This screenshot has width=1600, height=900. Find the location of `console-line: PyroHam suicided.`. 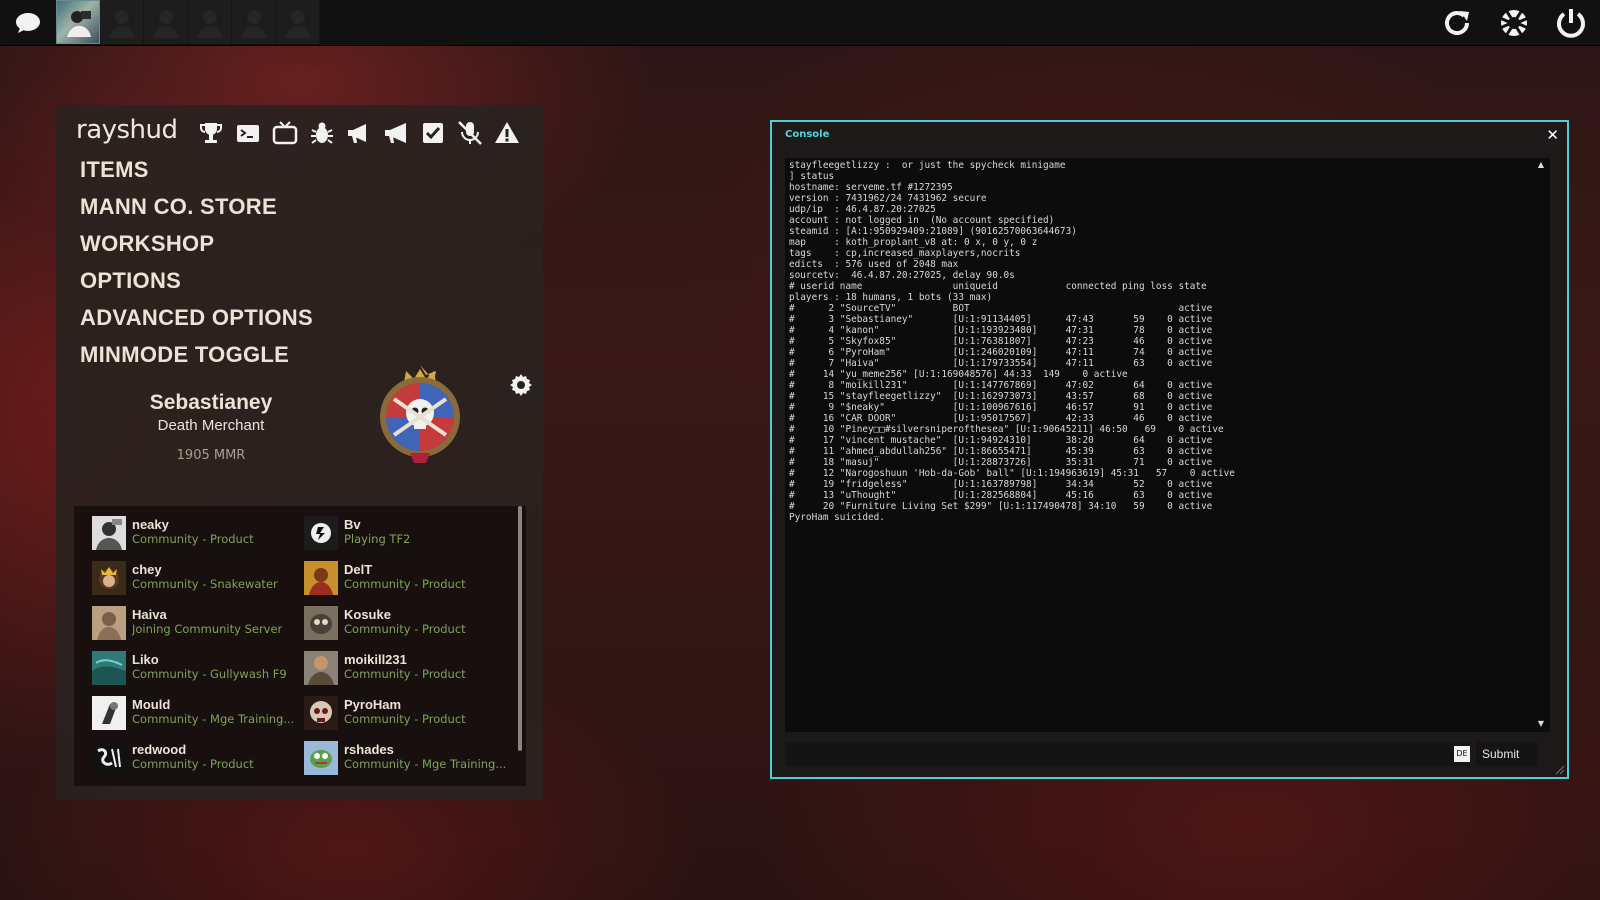

console-line: PyroHam suicided. is located at coordinates (837, 517).